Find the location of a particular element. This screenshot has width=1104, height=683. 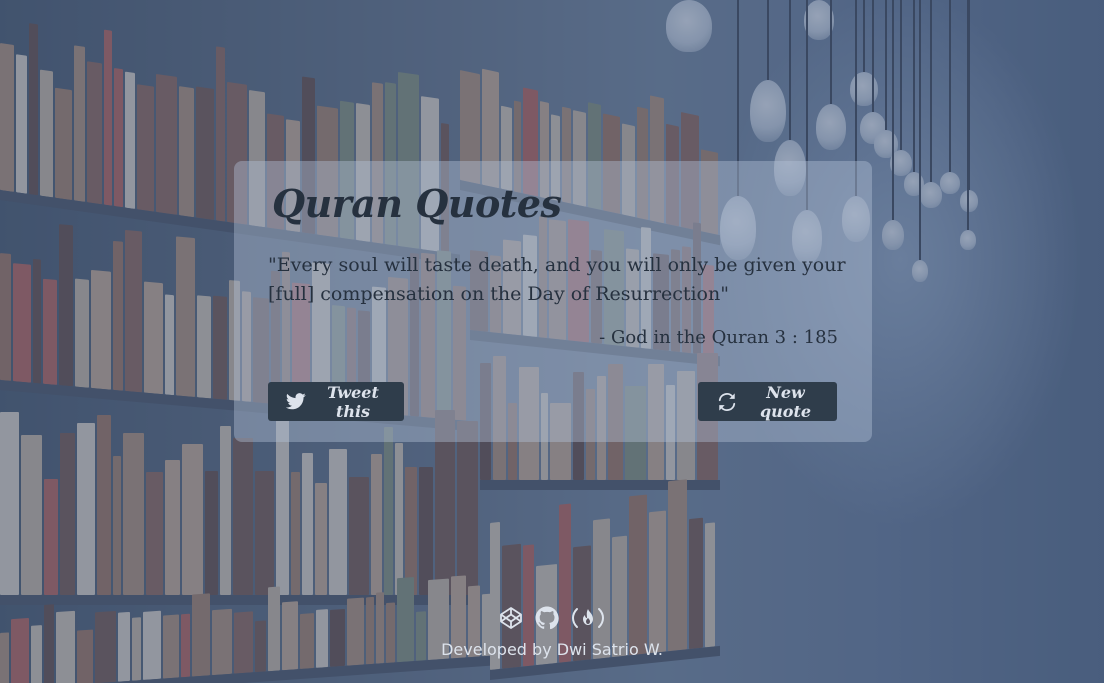

codepen-link is located at coordinates (511, 618).